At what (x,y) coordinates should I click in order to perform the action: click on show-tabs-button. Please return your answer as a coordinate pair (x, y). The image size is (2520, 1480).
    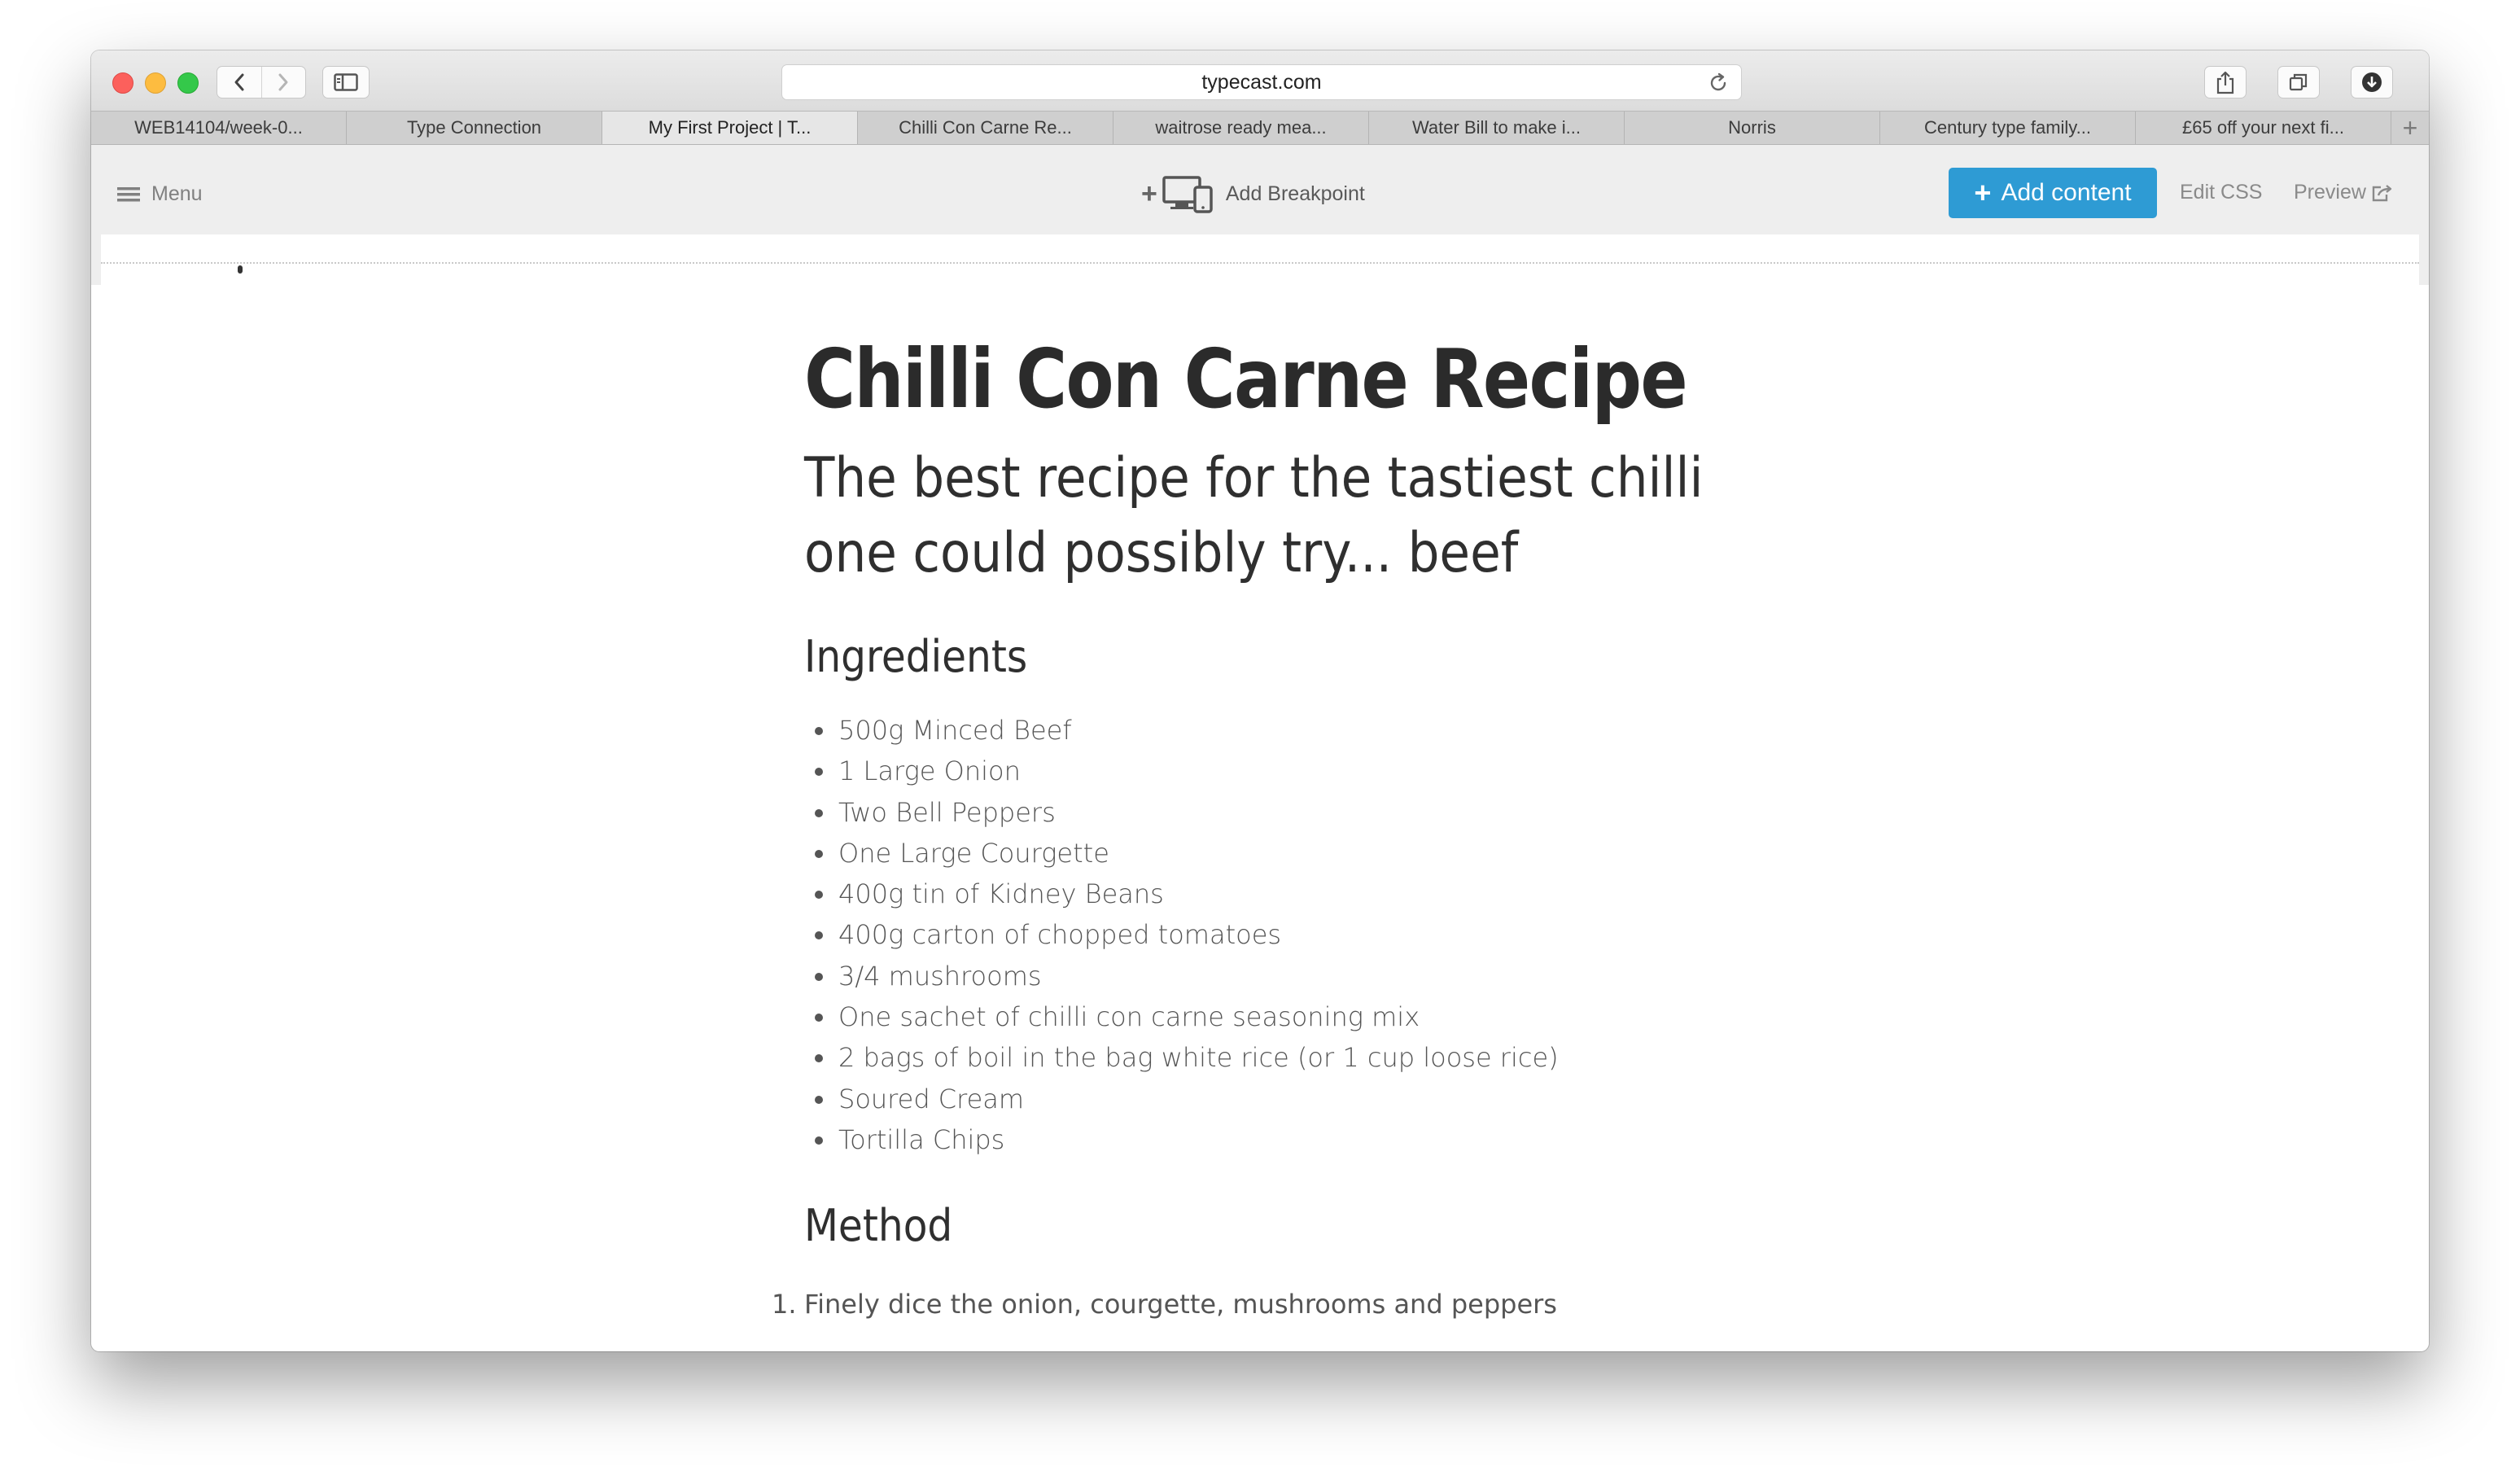
    Looking at the image, I should click on (2298, 82).